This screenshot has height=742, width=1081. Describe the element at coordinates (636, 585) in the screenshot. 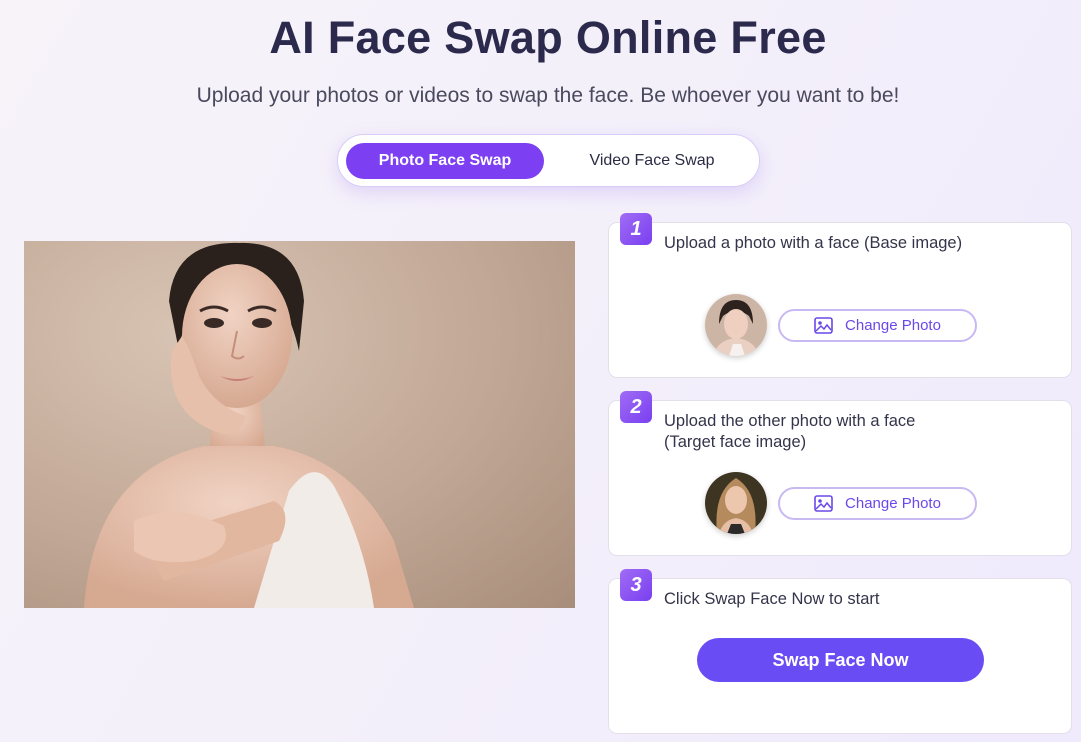

I see `step-number-badge: 3` at that location.